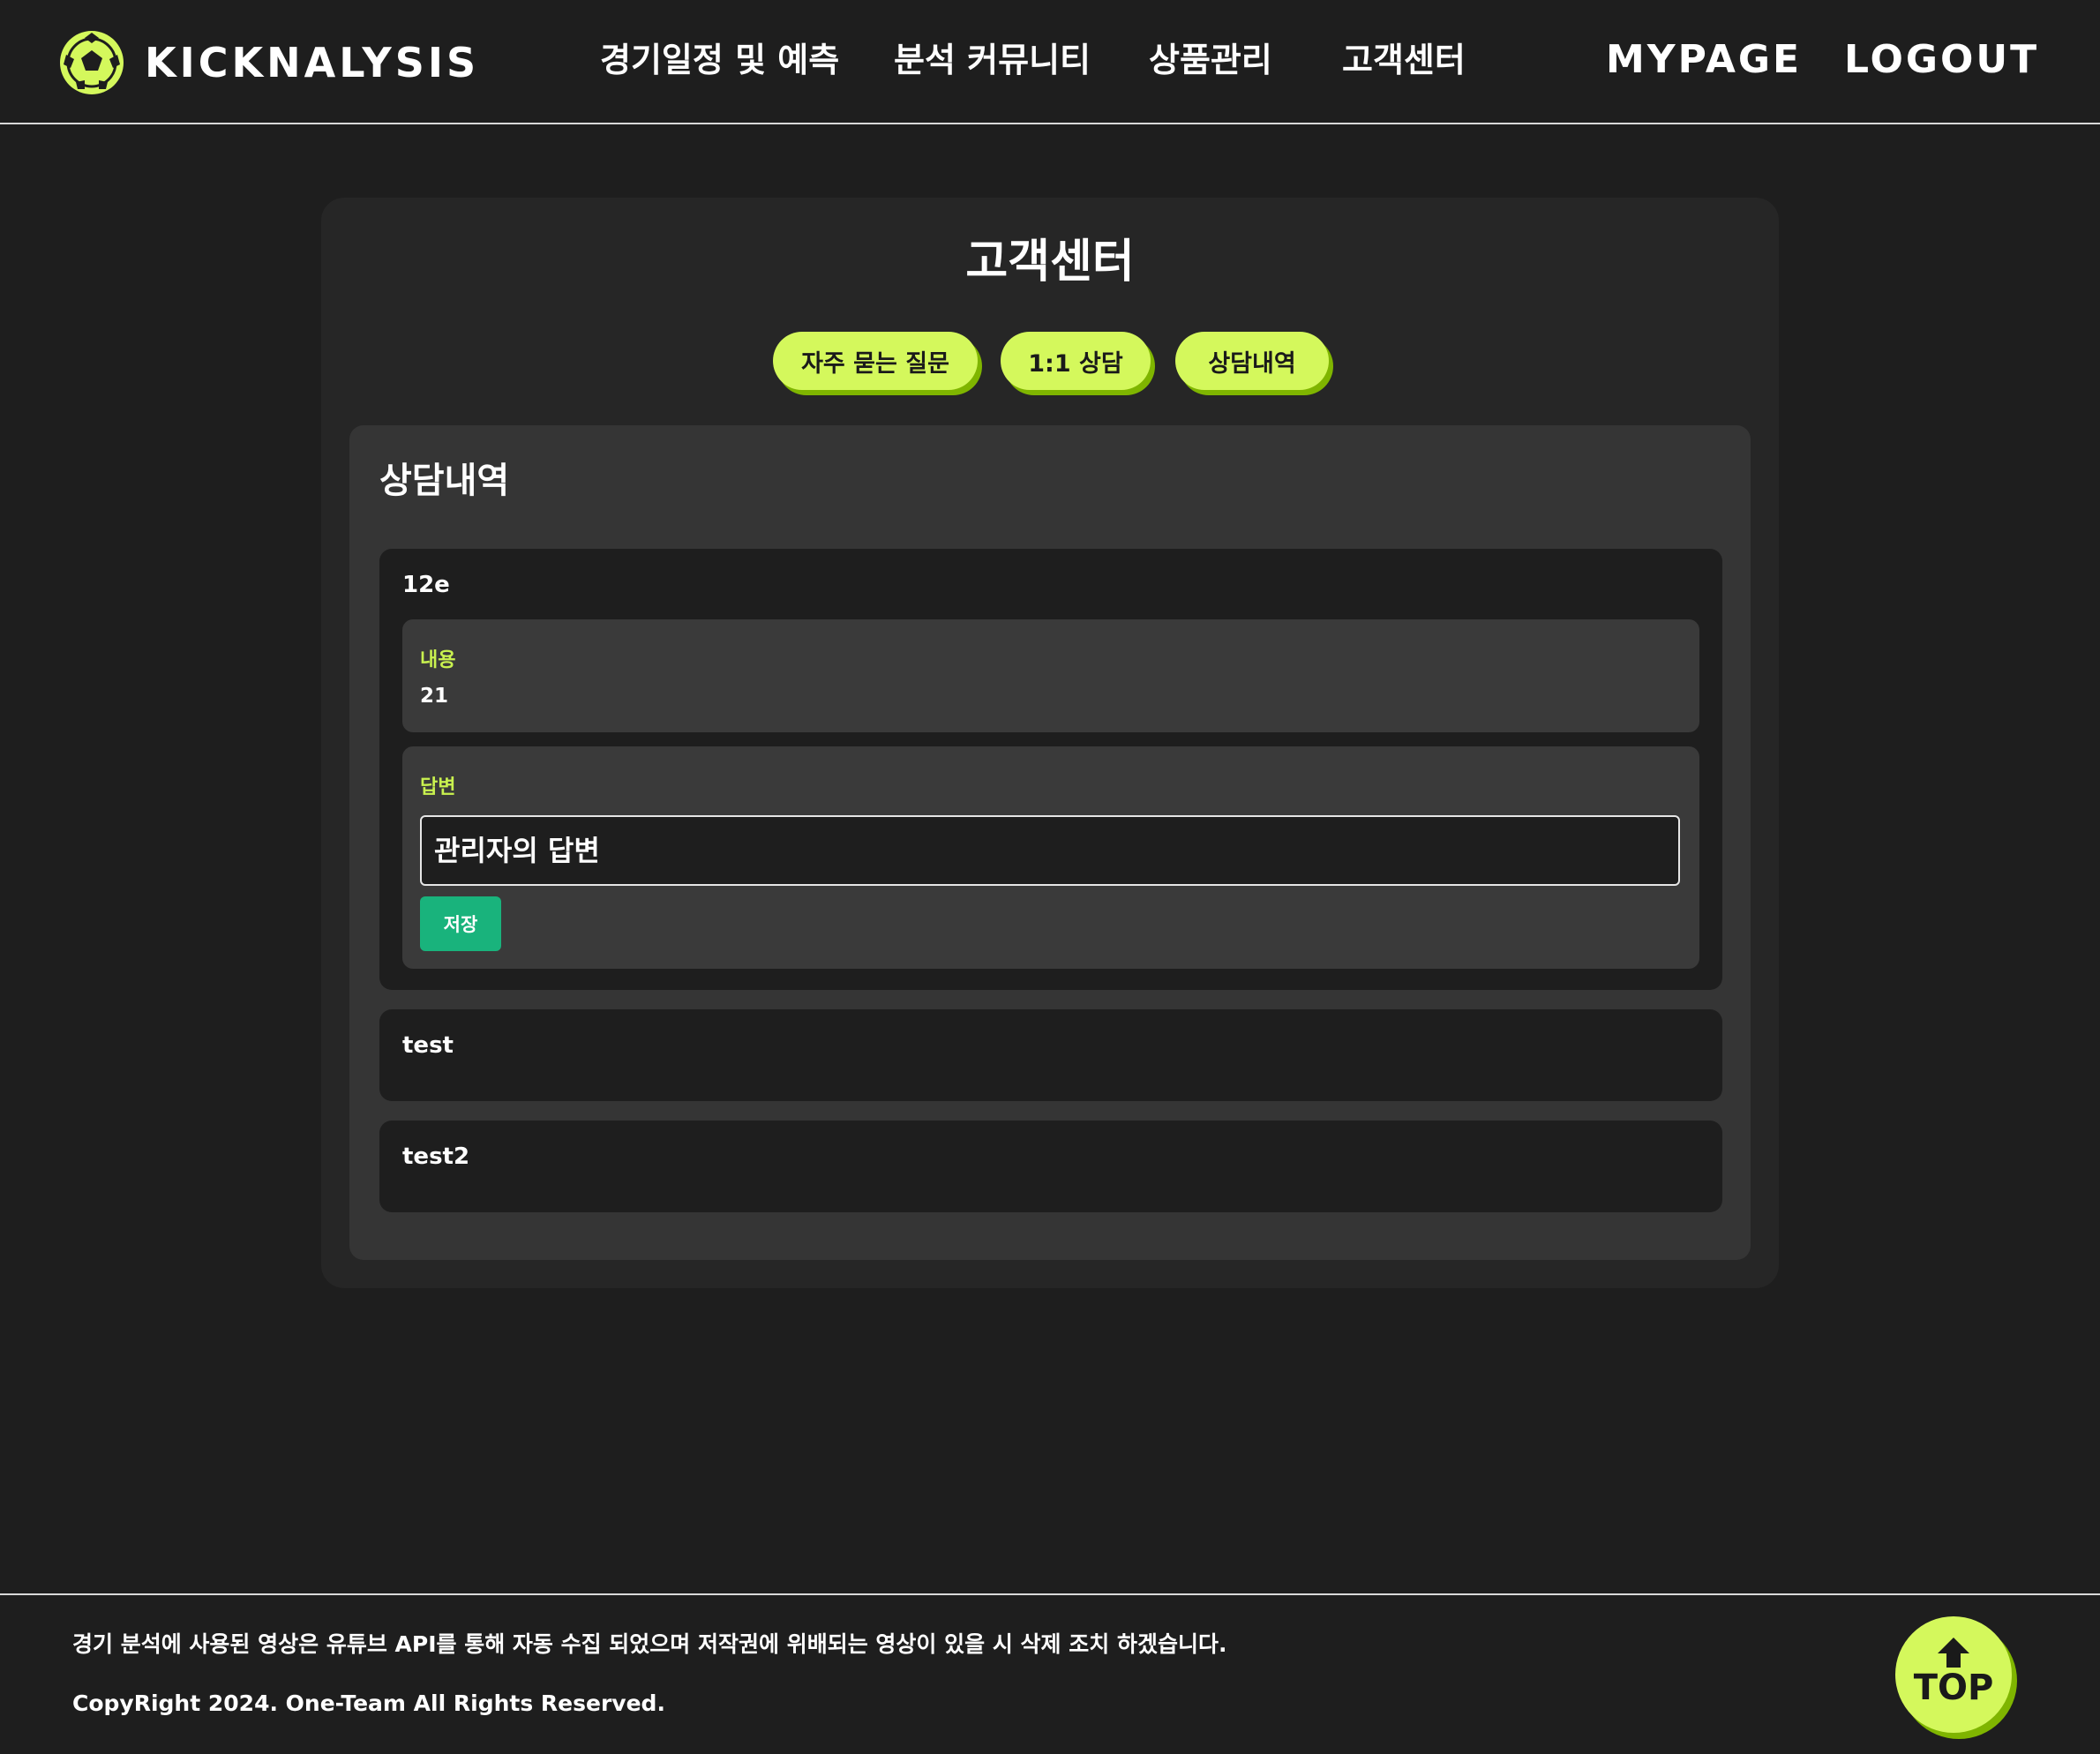 The image size is (2100, 1754). I want to click on inquiry-title: test2, so click(436, 1156).